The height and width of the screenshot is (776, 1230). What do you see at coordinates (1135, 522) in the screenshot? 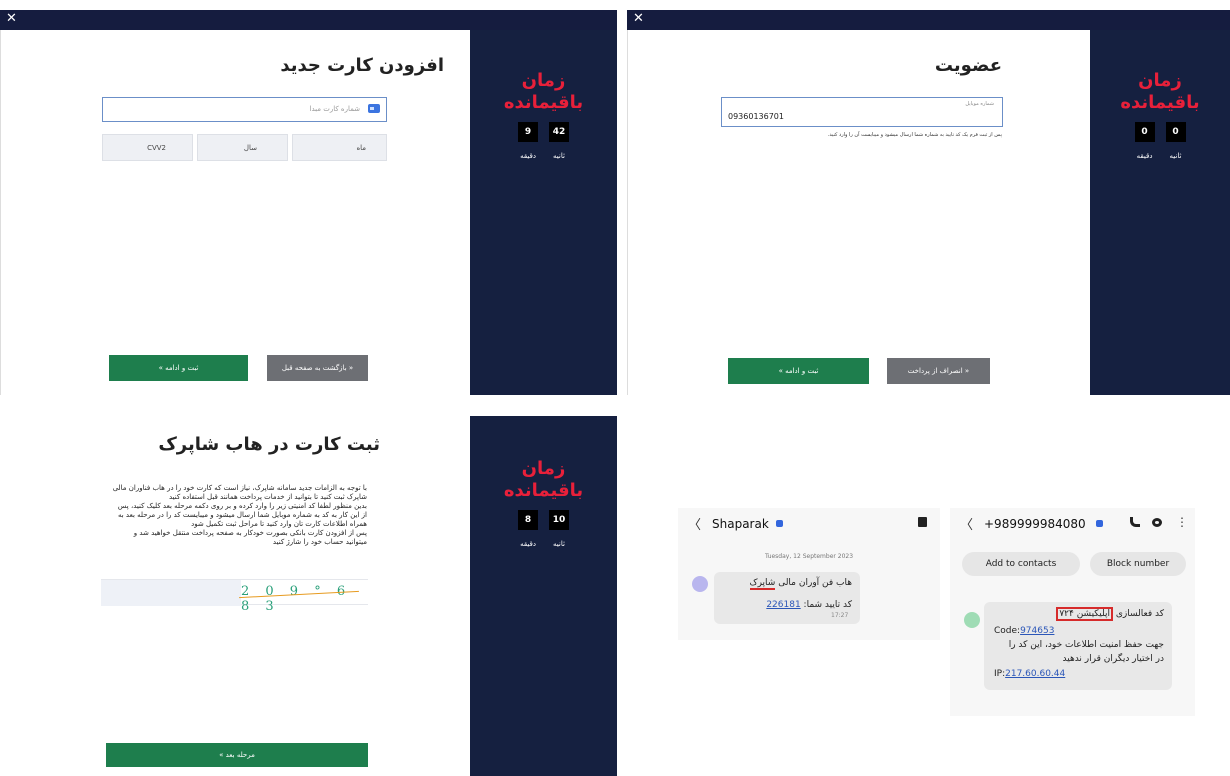
I see `call-icon` at bounding box center [1135, 522].